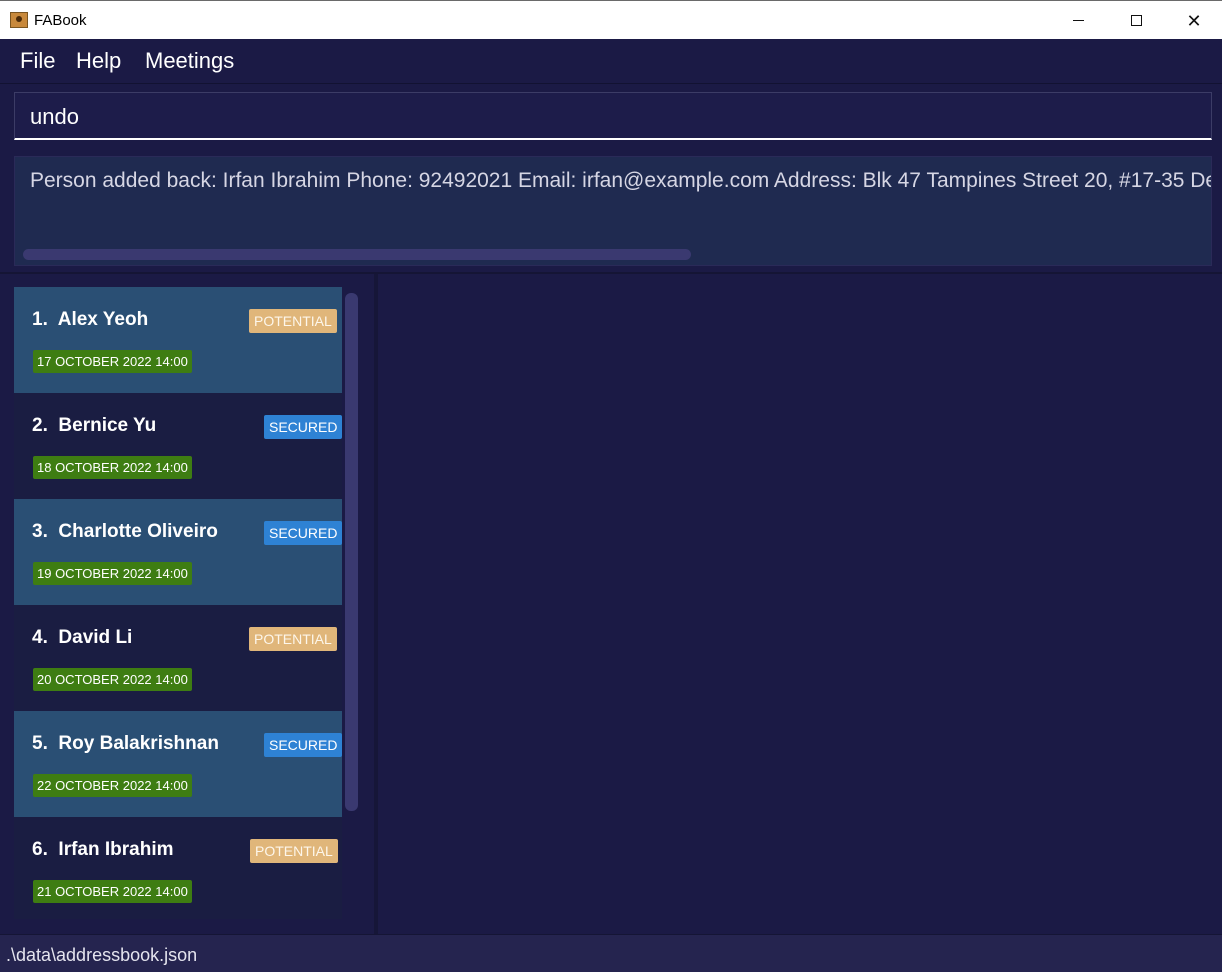 This screenshot has width=1222, height=972. What do you see at coordinates (102, 955) in the screenshot?
I see `file-path: .\data\addressbook.json` at bounding box center [102, 955].